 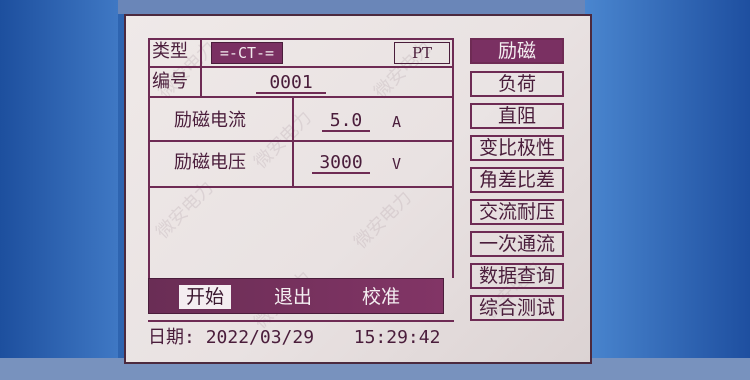 I want to click on menu-primary-current-button: 一次通流, so click(x=517, y=244).